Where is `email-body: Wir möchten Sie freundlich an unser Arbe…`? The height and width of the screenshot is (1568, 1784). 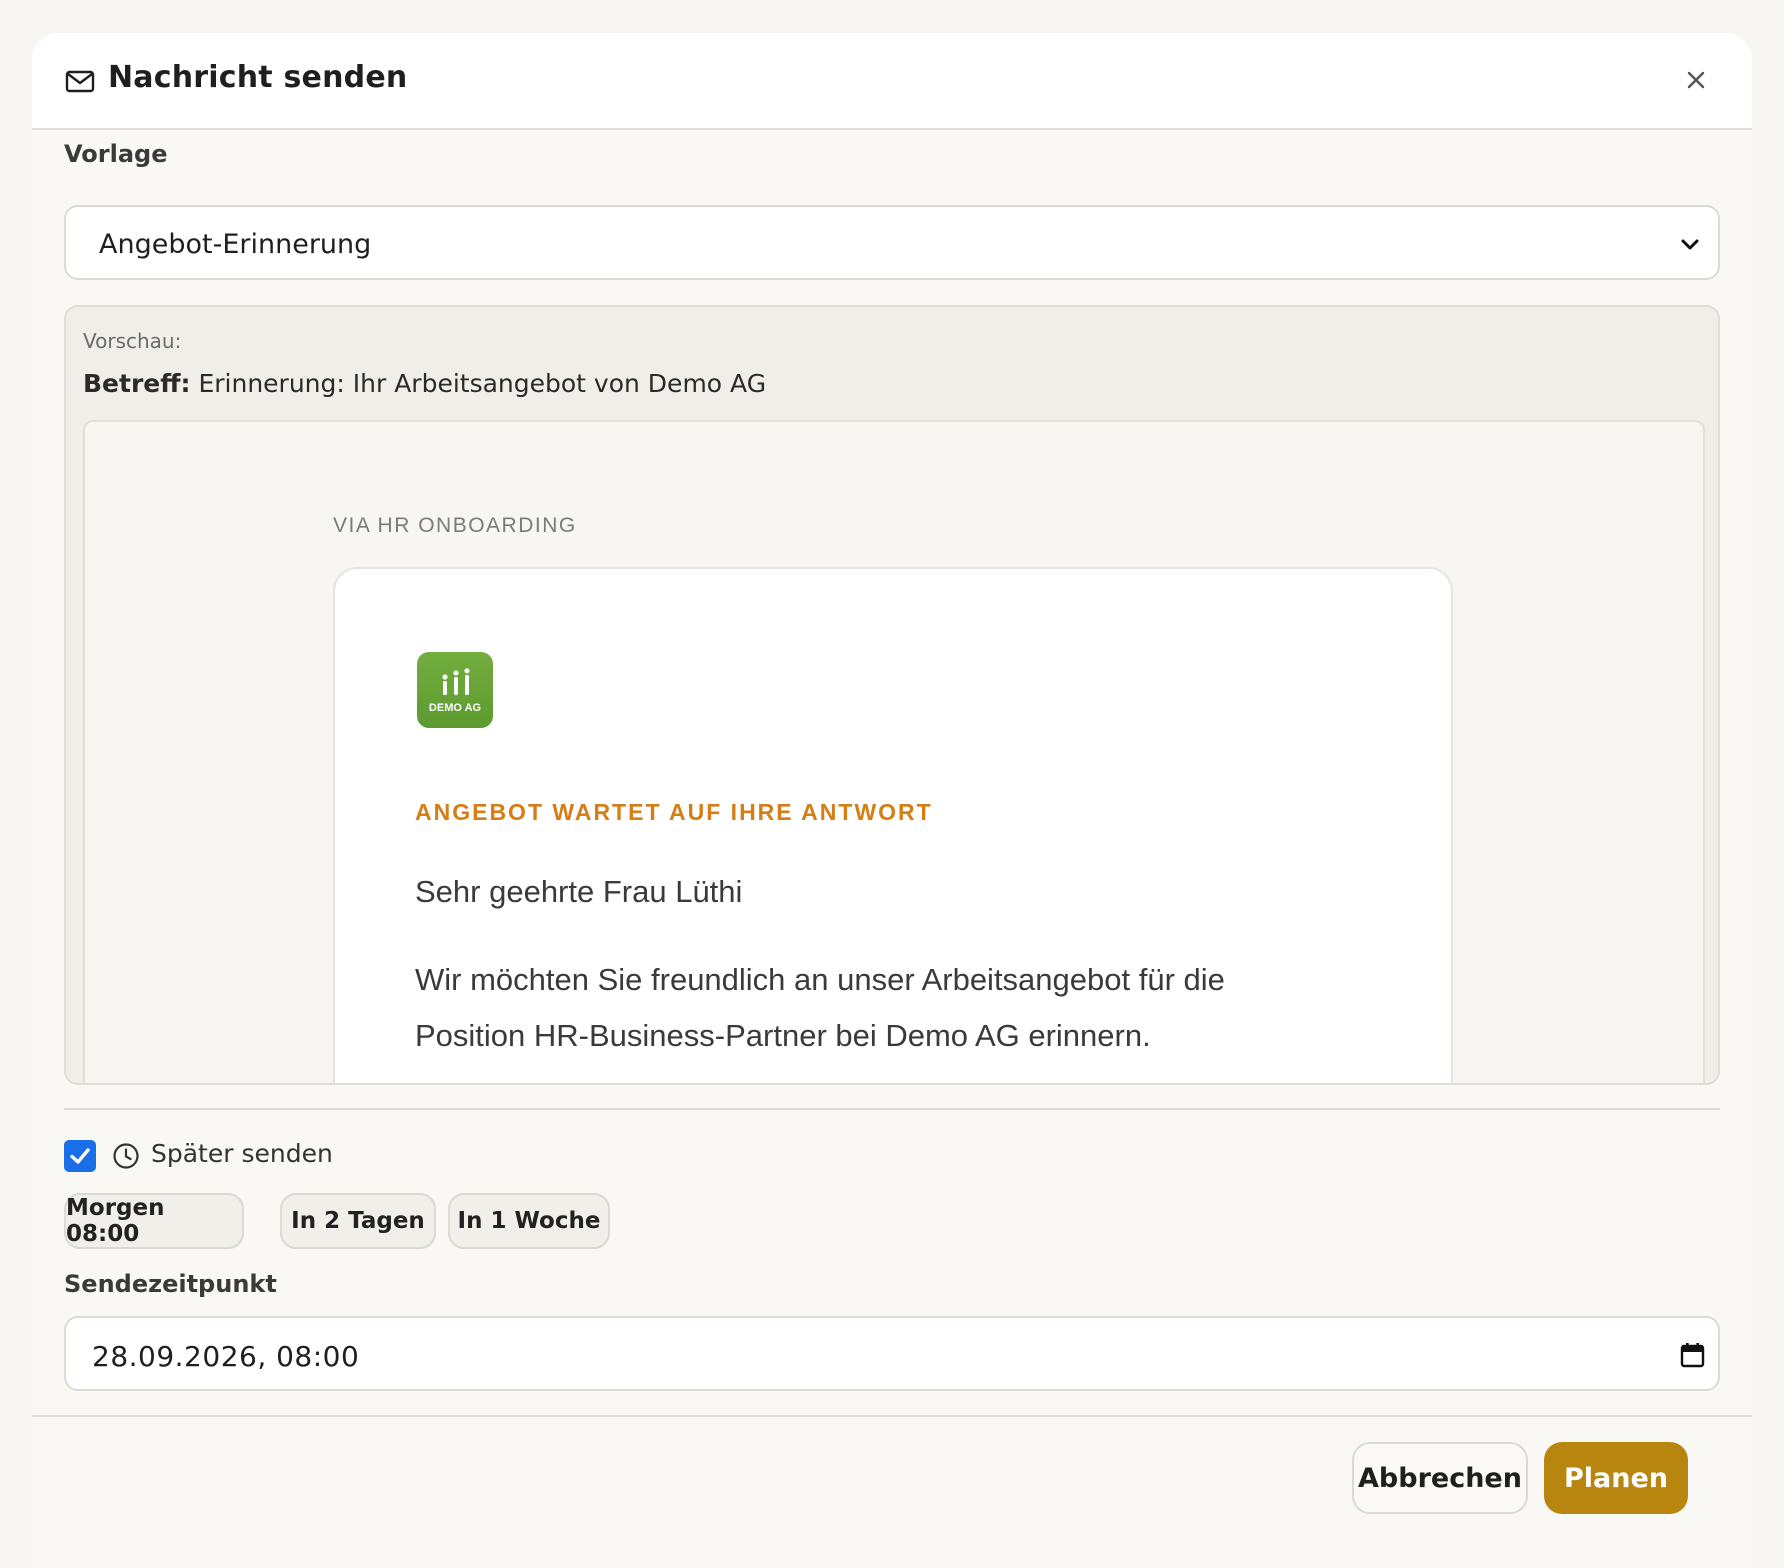
email-body: Wir möchten Sie freundlich an unser Arbe… is located at coordinates (820, 1007).